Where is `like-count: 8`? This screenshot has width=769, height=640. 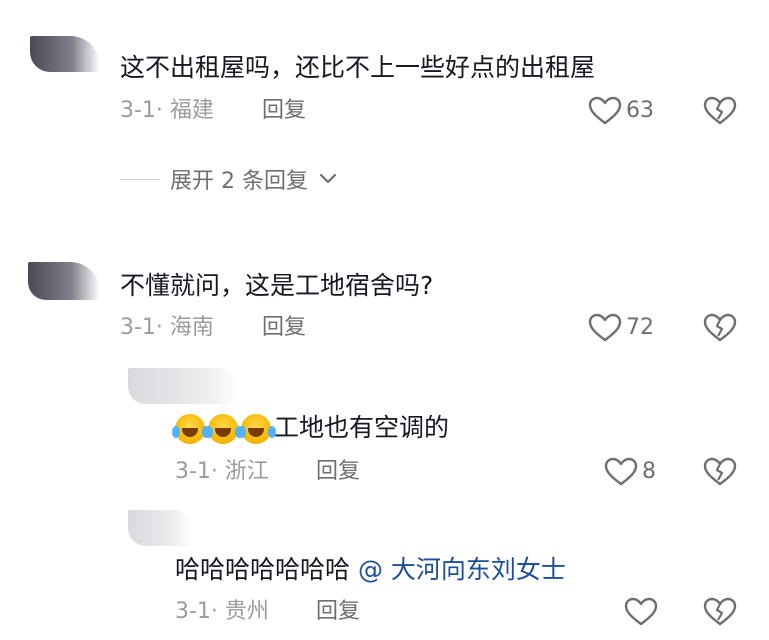 like-count: 8 is located at coordinates (649, 471).